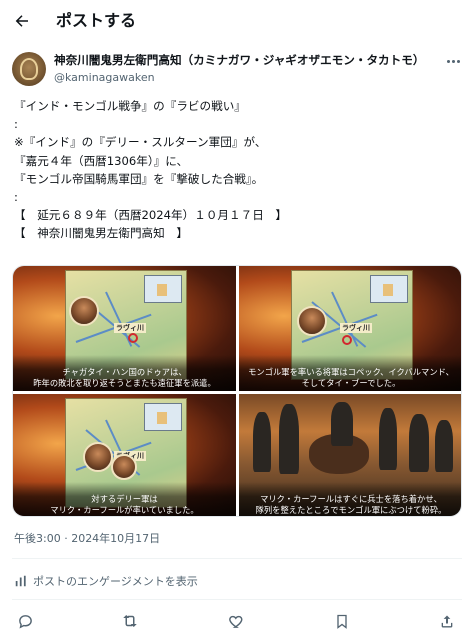  I want to click on top-bar: ポストする, so click(237, 21).